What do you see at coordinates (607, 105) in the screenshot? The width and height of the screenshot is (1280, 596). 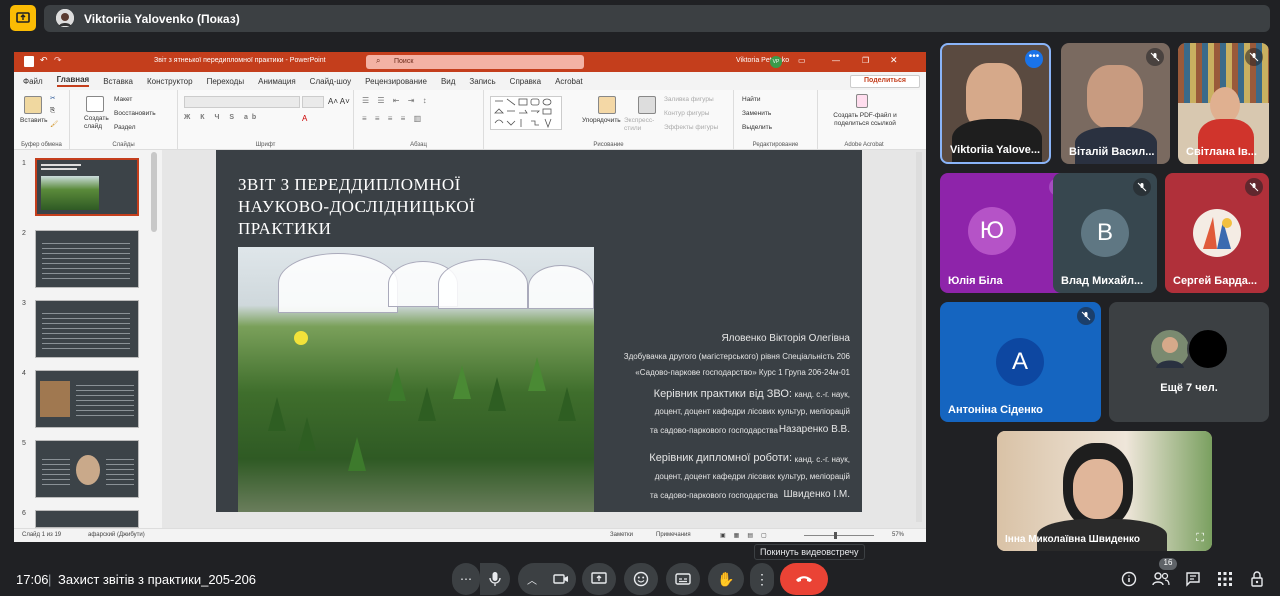 I see `arrange-icon` at bounding box center [607, 105].